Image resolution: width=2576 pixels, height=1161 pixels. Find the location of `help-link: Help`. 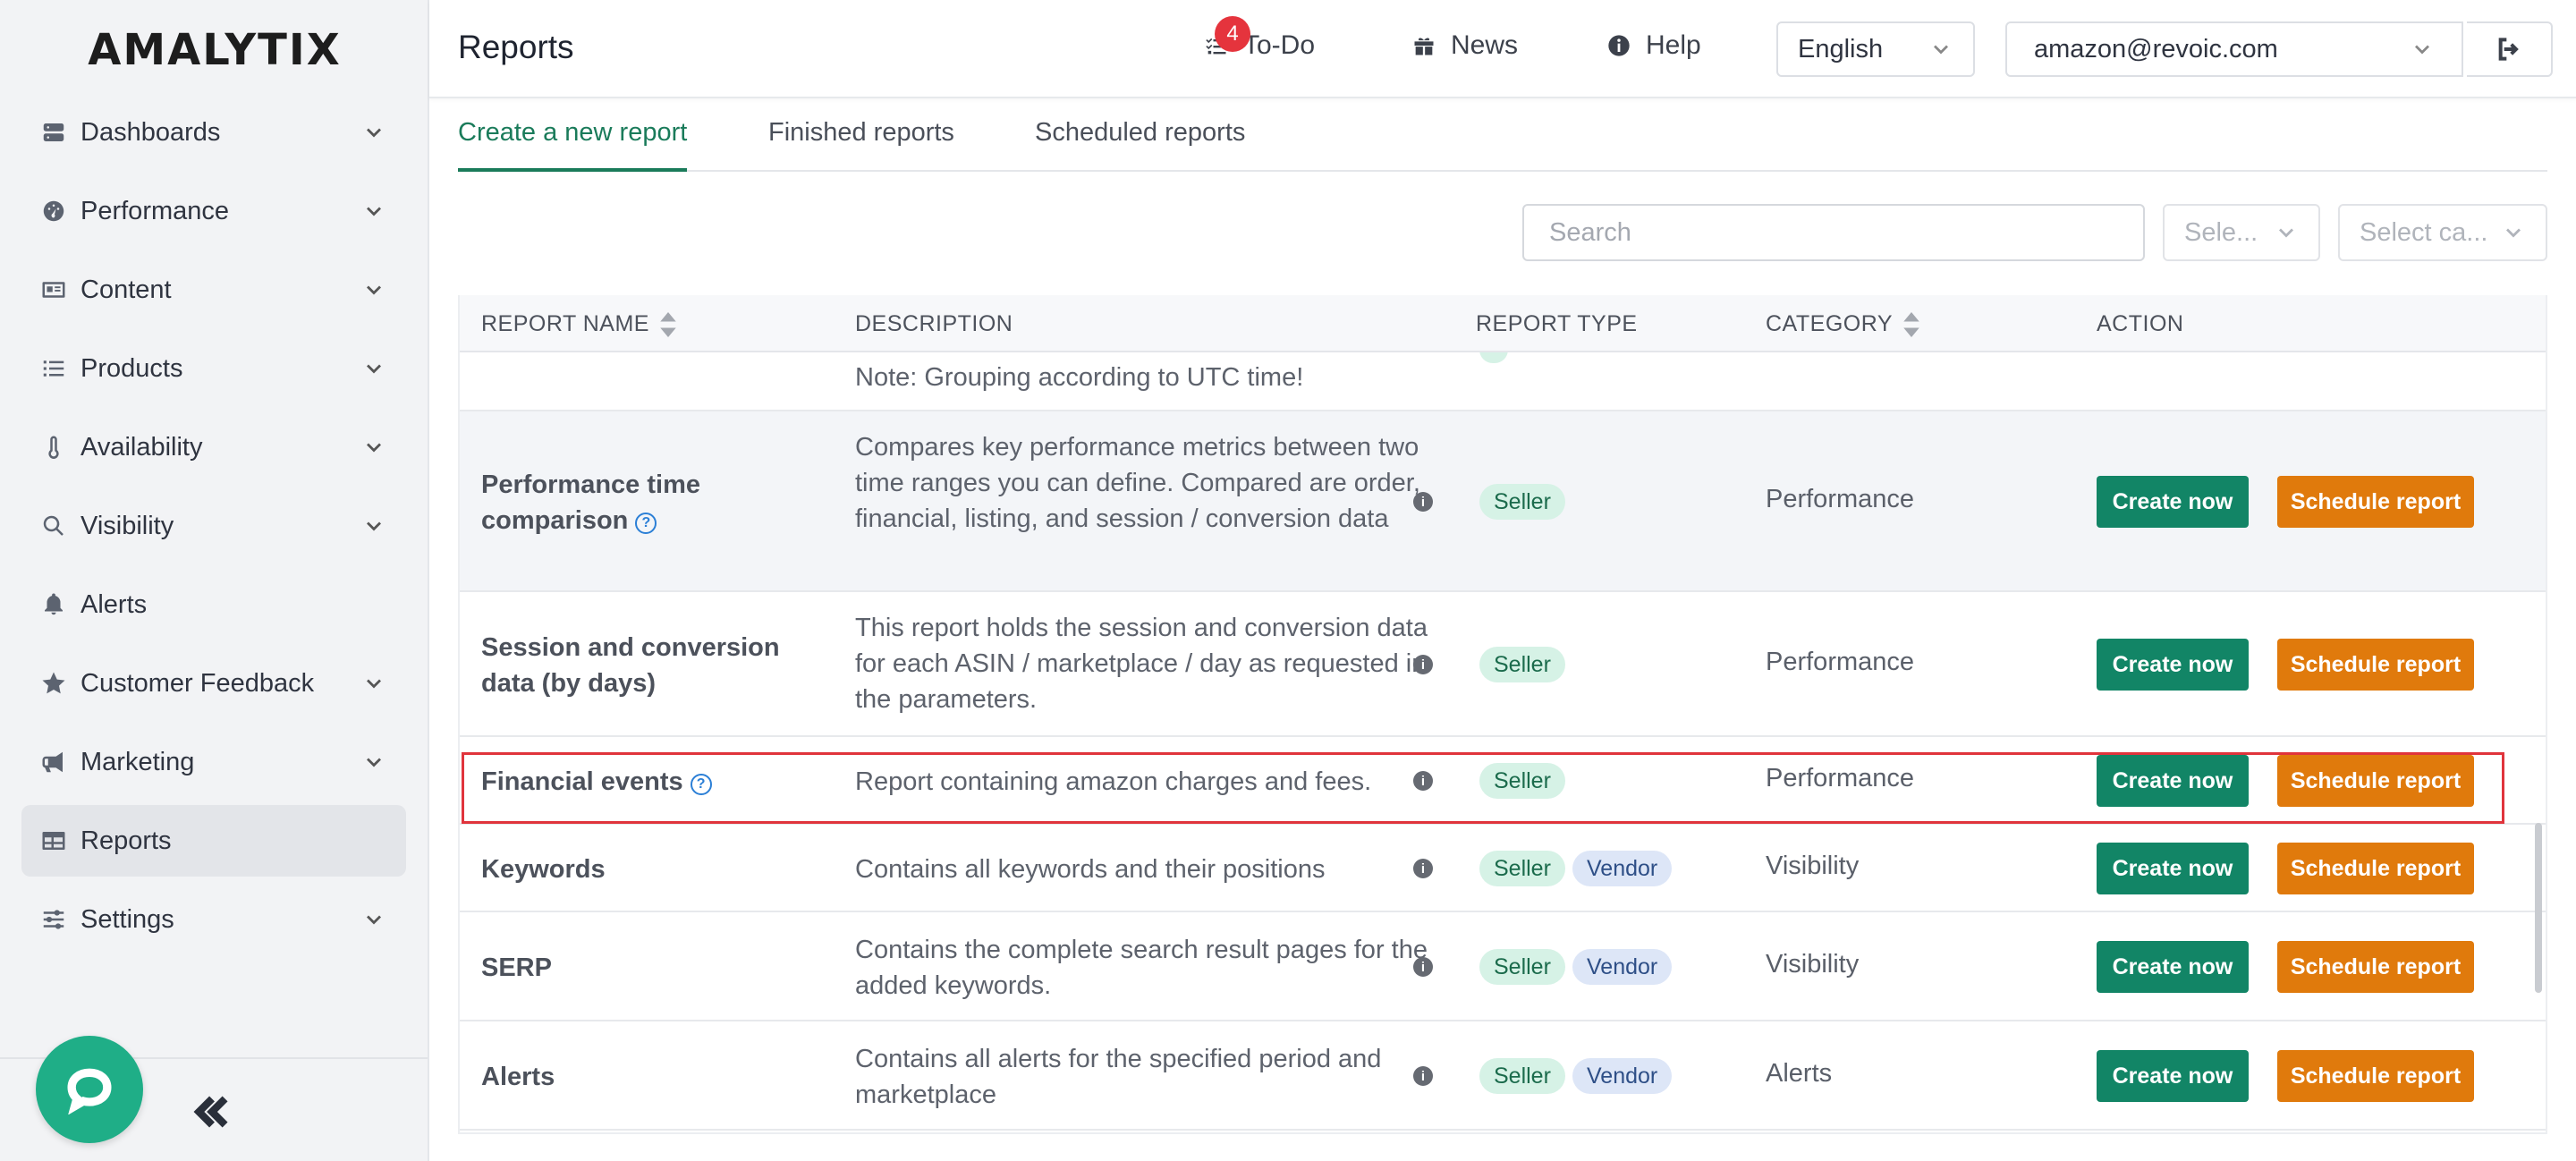

help-link: Help is located at coordinates (1653, 45).